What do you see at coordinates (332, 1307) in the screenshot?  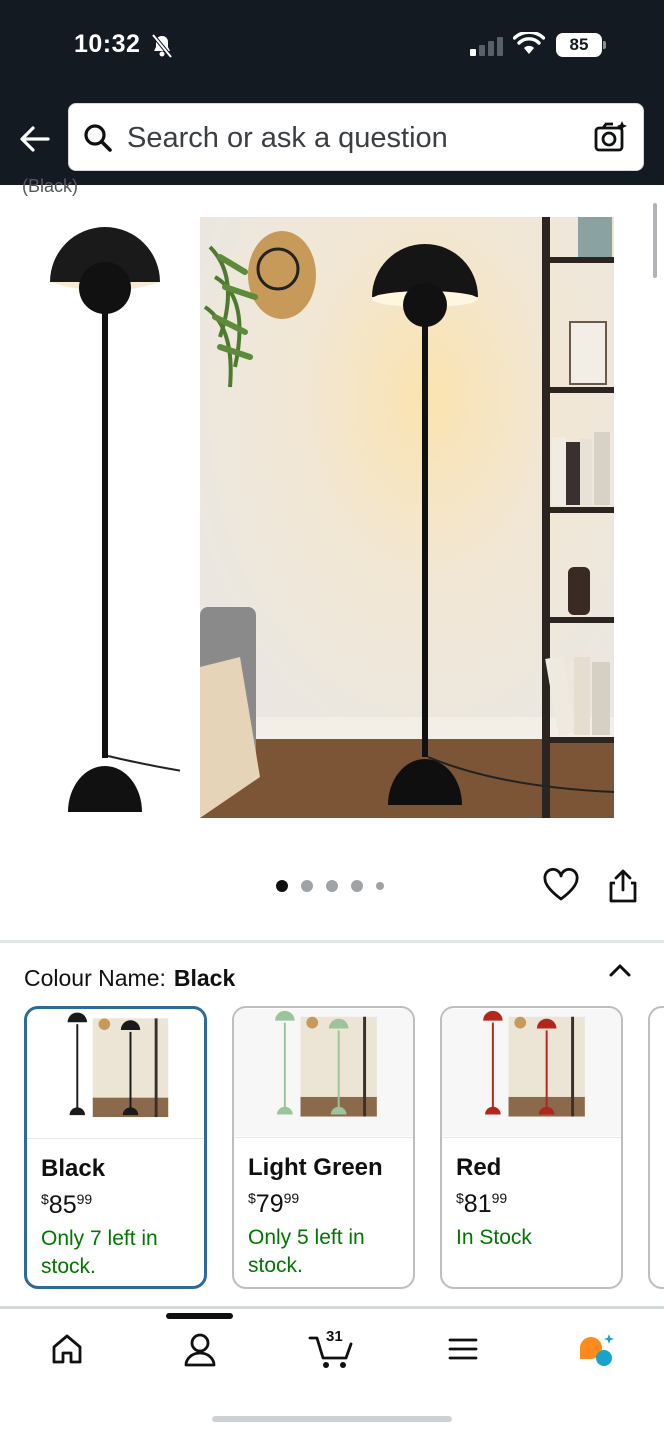 I see `bottom-nav-border` at bounding box center [332, 1307].